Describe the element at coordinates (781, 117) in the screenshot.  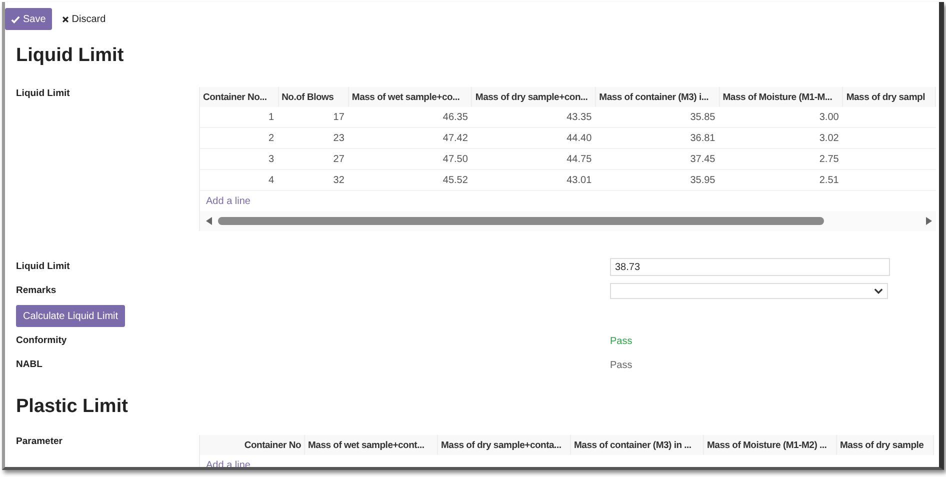
I see `table-cell: 3.00` at that location.